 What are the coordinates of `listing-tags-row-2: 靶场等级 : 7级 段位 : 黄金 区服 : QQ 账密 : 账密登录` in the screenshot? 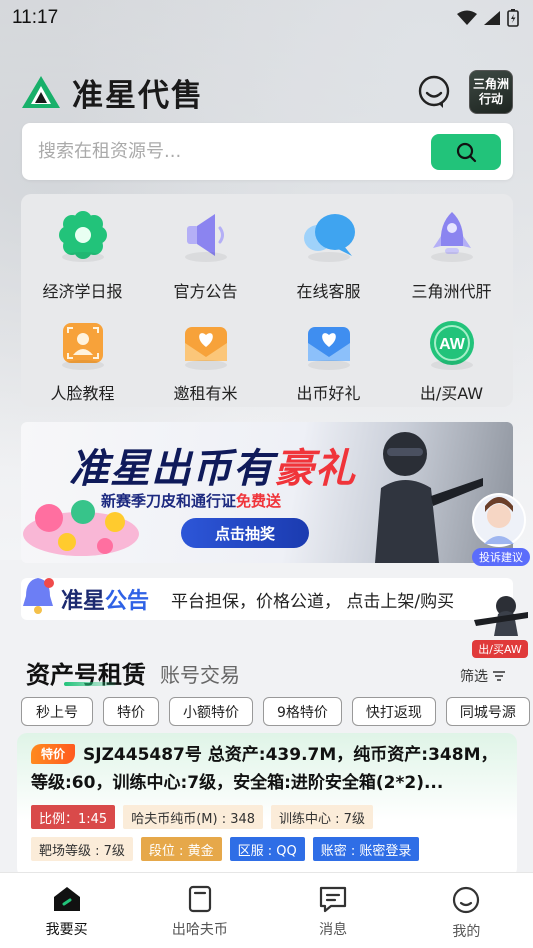 It's located at (267, 849).